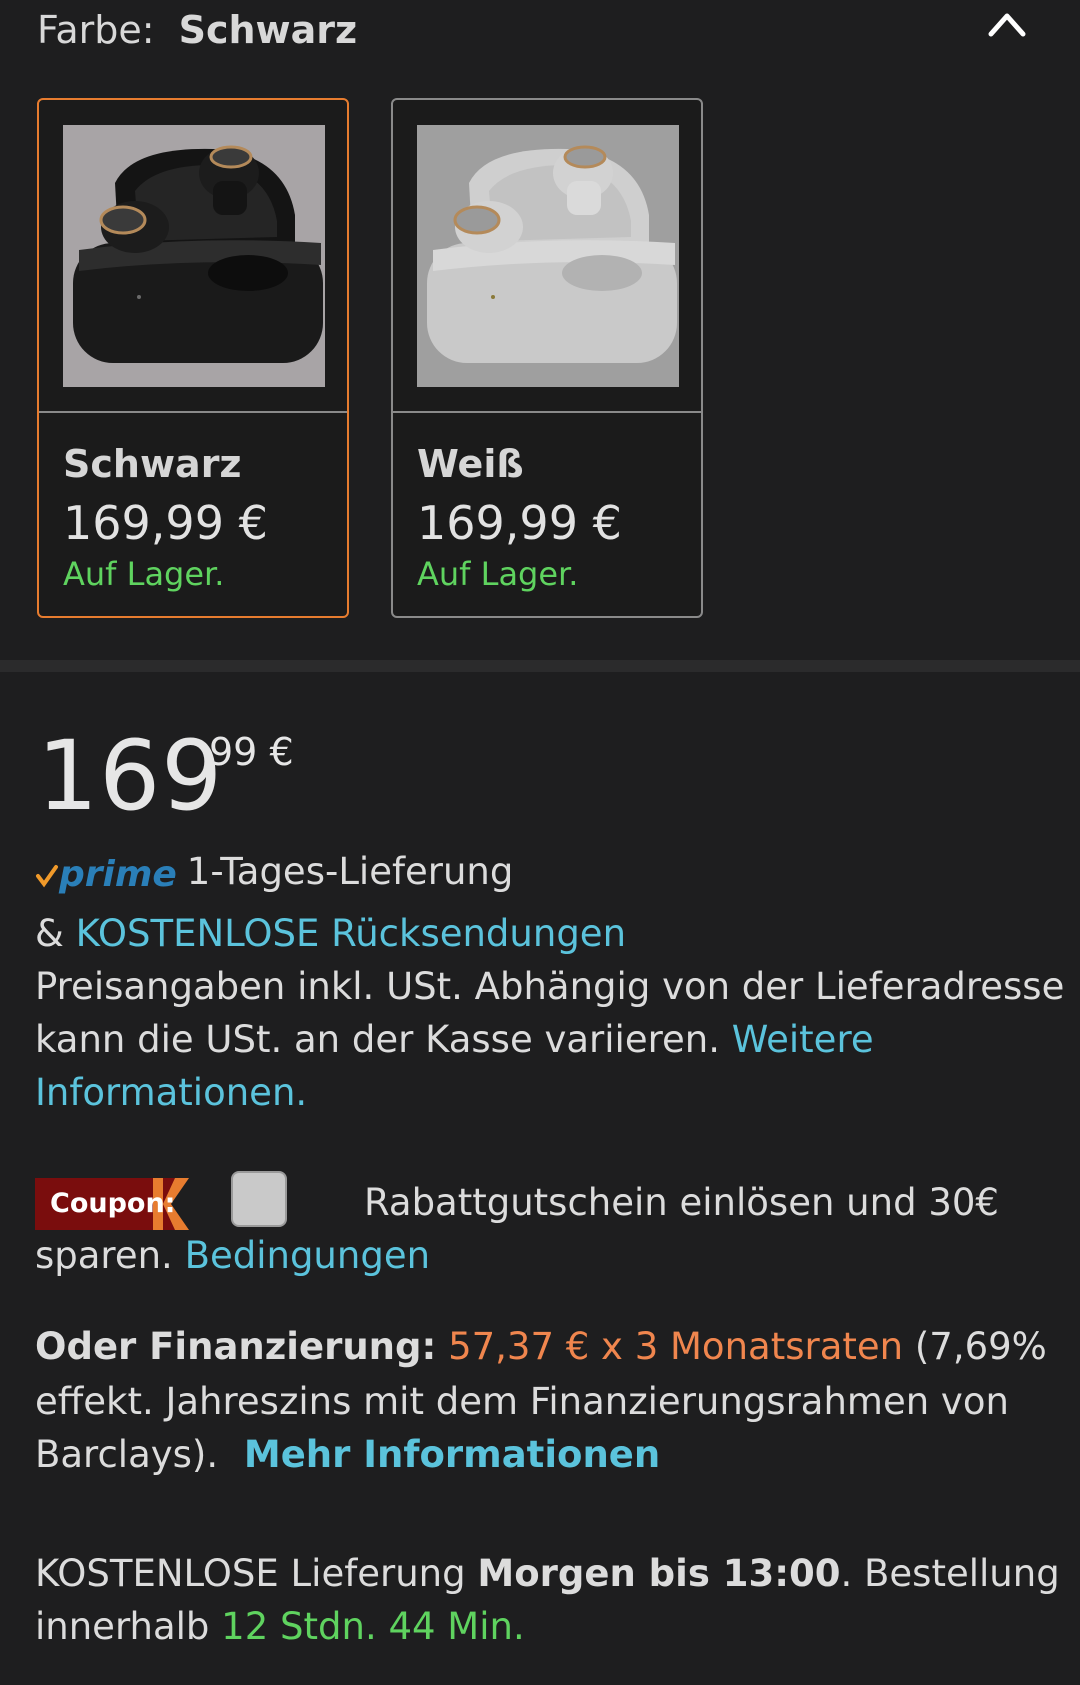 Image resolution: width=1080 pixels, height=1685 pixels. Describe the element at coordinates (351, 933) in the screenshot. I see `free-returns-link: KOSTENLOSE Rücksendungen` at that location.